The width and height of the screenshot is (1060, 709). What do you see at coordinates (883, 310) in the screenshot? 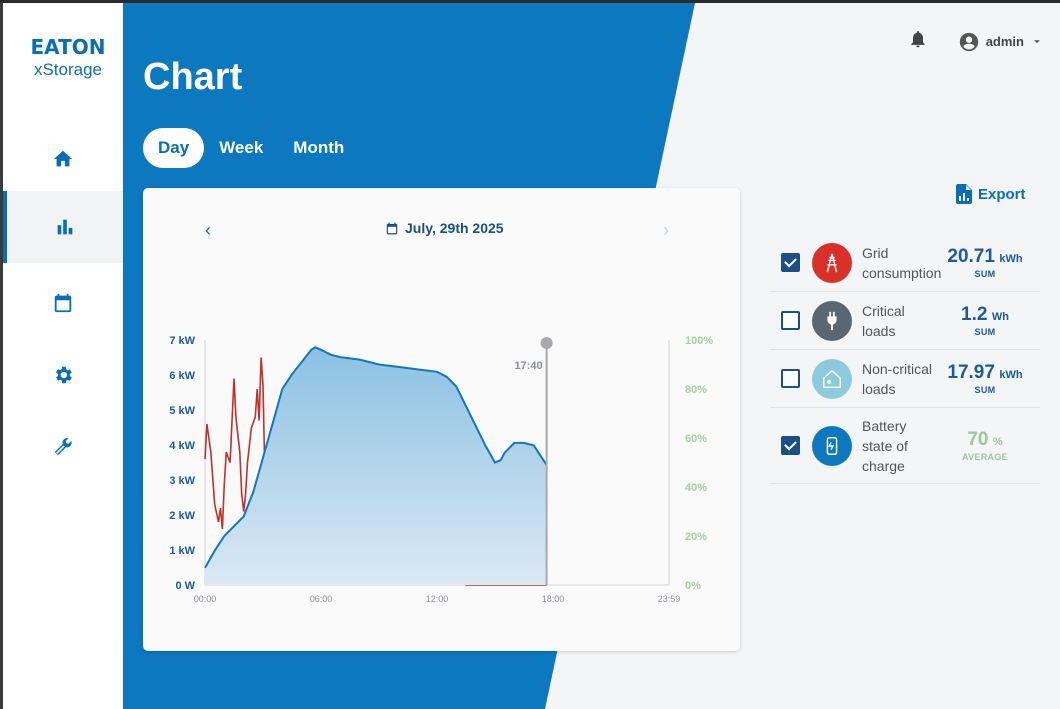
I see `series-label-line: Critical` at bounding box center [883, 310].